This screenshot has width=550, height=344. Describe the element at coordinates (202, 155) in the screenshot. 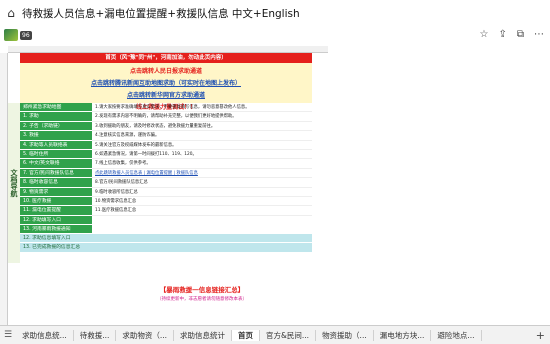

I see `note-row: 6.如遇紧急情况，请第一时间拨打110、119、120。` at that location.